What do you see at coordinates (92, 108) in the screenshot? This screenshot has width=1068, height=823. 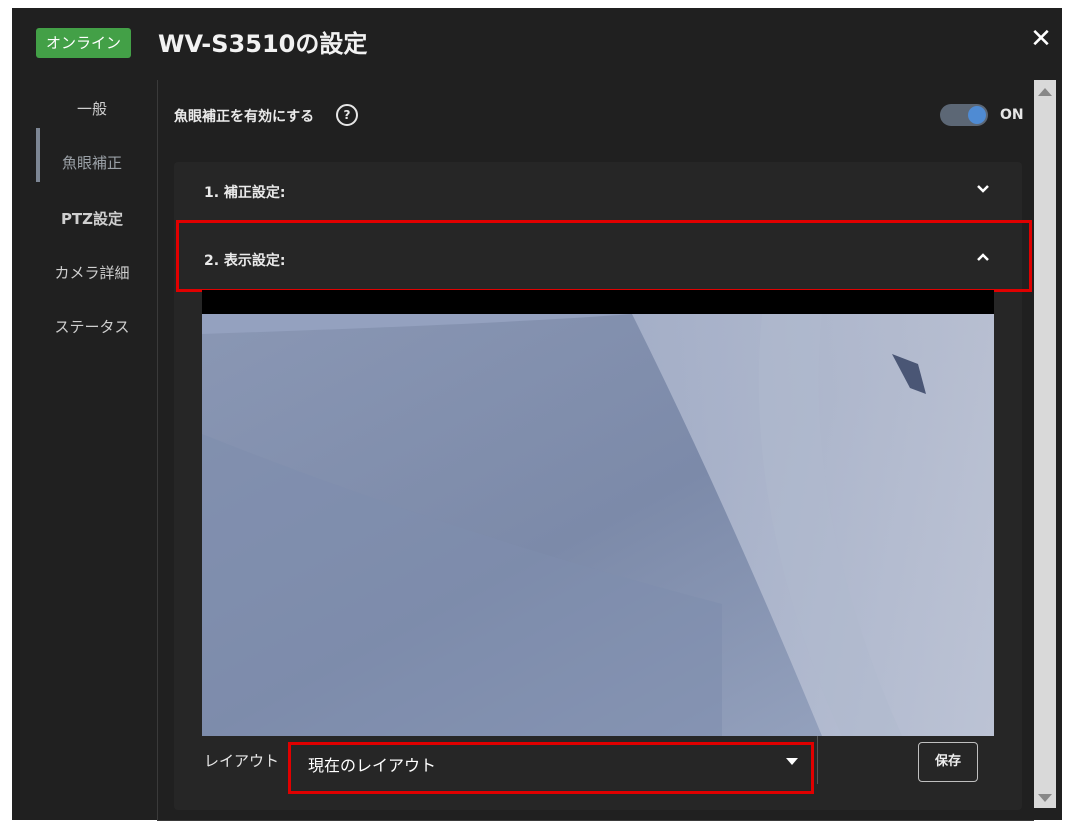 I see `sidebar-item-general: 一般` at bounding box center [92, 108].